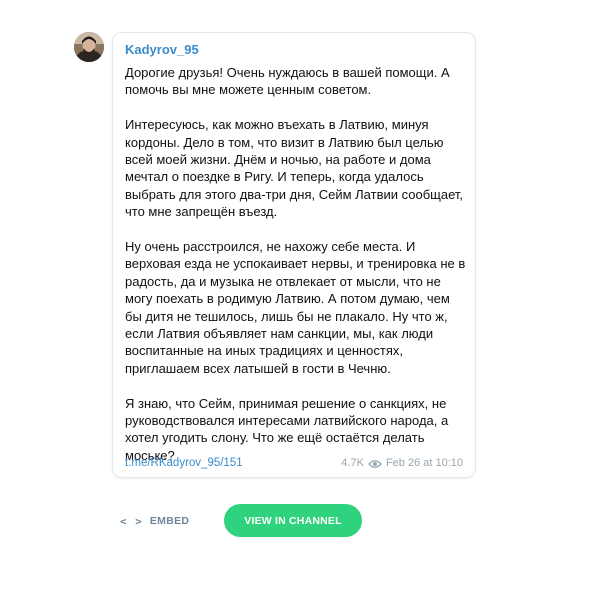  Describe the element at coordinates (162, 50) in the screenshot. I see `author-name: Kadyrov_95` at that location.